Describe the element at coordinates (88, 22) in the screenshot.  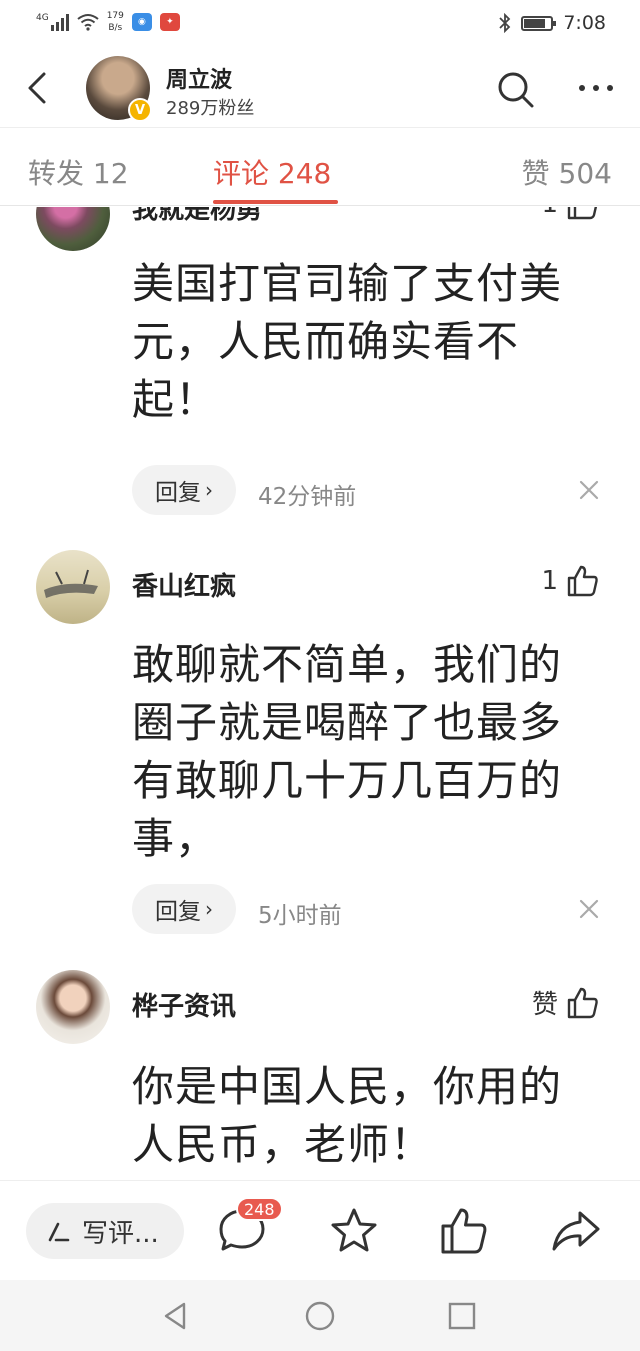
I see `wifi-icon` at that location.